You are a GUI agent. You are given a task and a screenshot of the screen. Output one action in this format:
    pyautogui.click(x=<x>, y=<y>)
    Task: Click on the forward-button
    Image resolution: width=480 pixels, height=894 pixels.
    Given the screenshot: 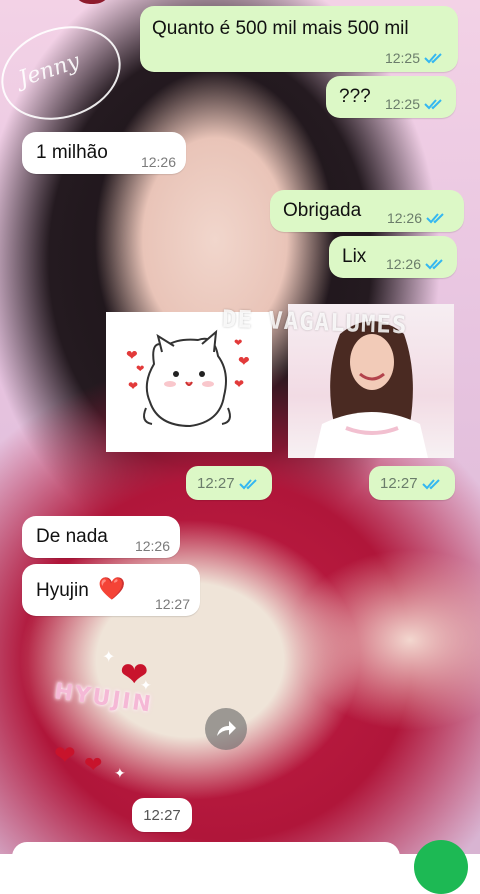 What is the action you would take?
    pyautogui.click(x=226, y=729)
    